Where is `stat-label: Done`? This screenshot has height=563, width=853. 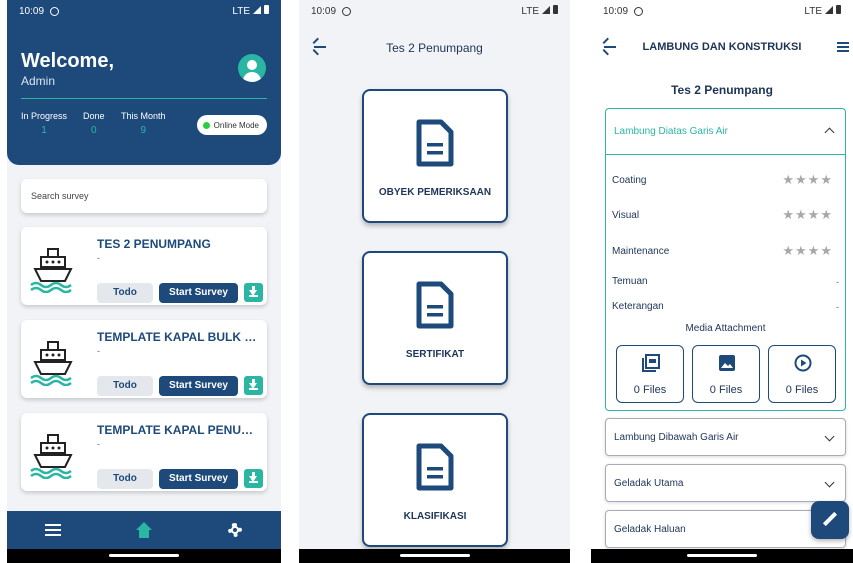 stat-label: Done is located at coordinates (94, 116).